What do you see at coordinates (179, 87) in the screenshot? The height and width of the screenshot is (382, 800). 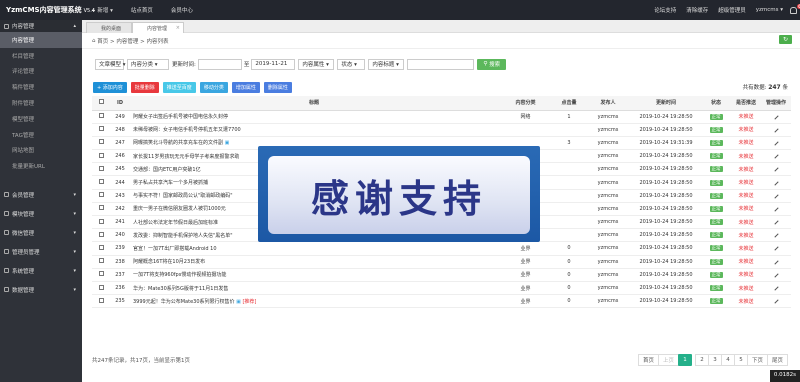 I see `push-baidu-button: 推送至百度` at bounding box center [179, 87].